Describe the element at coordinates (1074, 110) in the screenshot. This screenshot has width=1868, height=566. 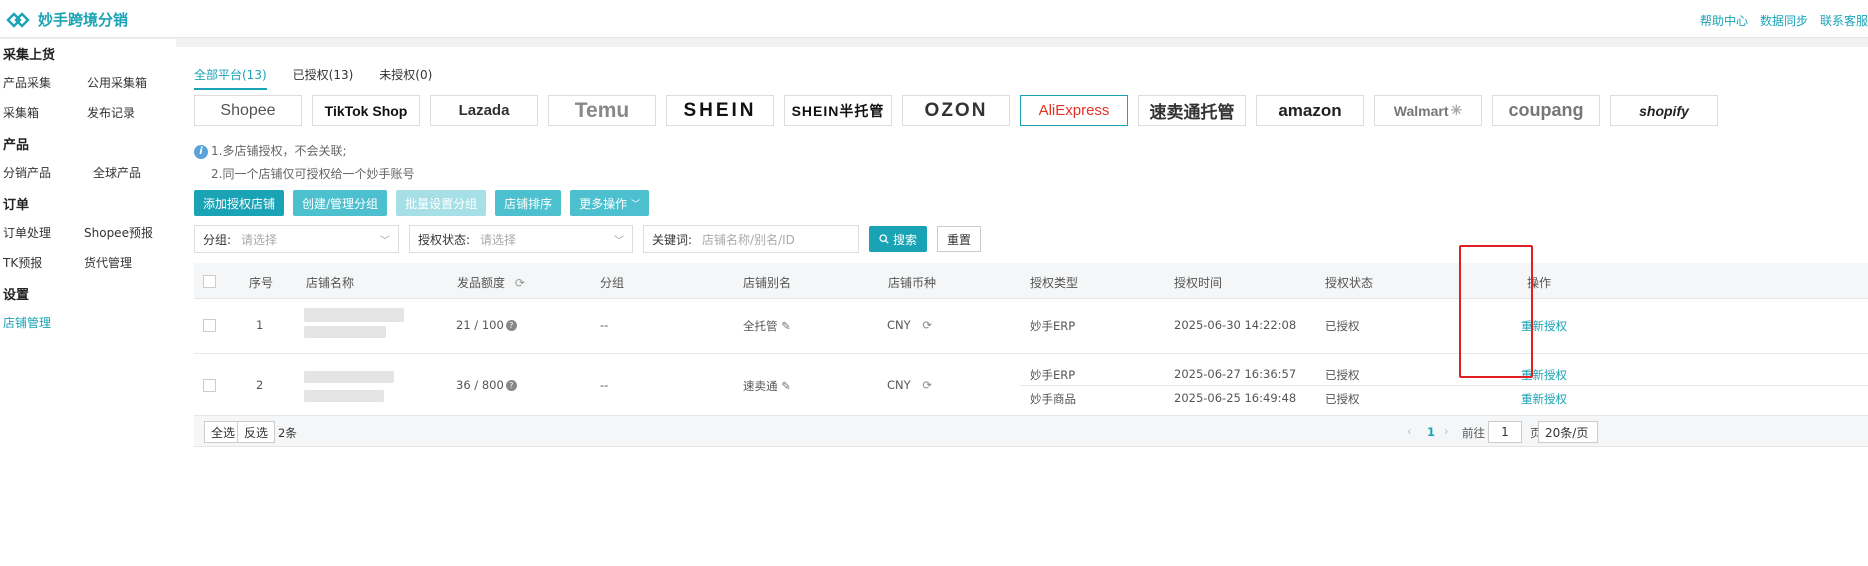
I see `platform-aliexpress: AliExpress` at that location.